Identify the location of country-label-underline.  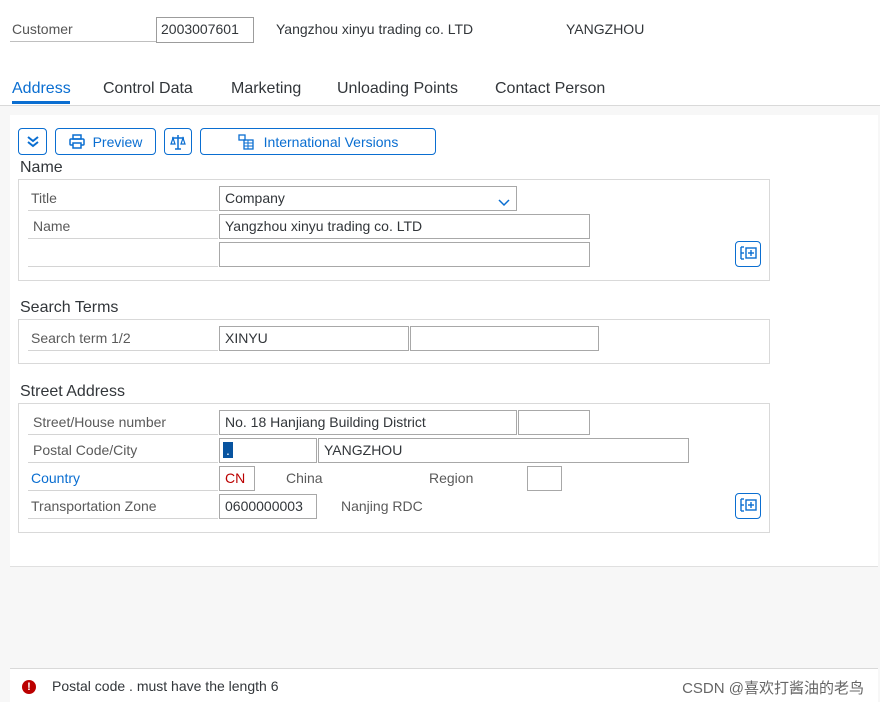
(123, 490).